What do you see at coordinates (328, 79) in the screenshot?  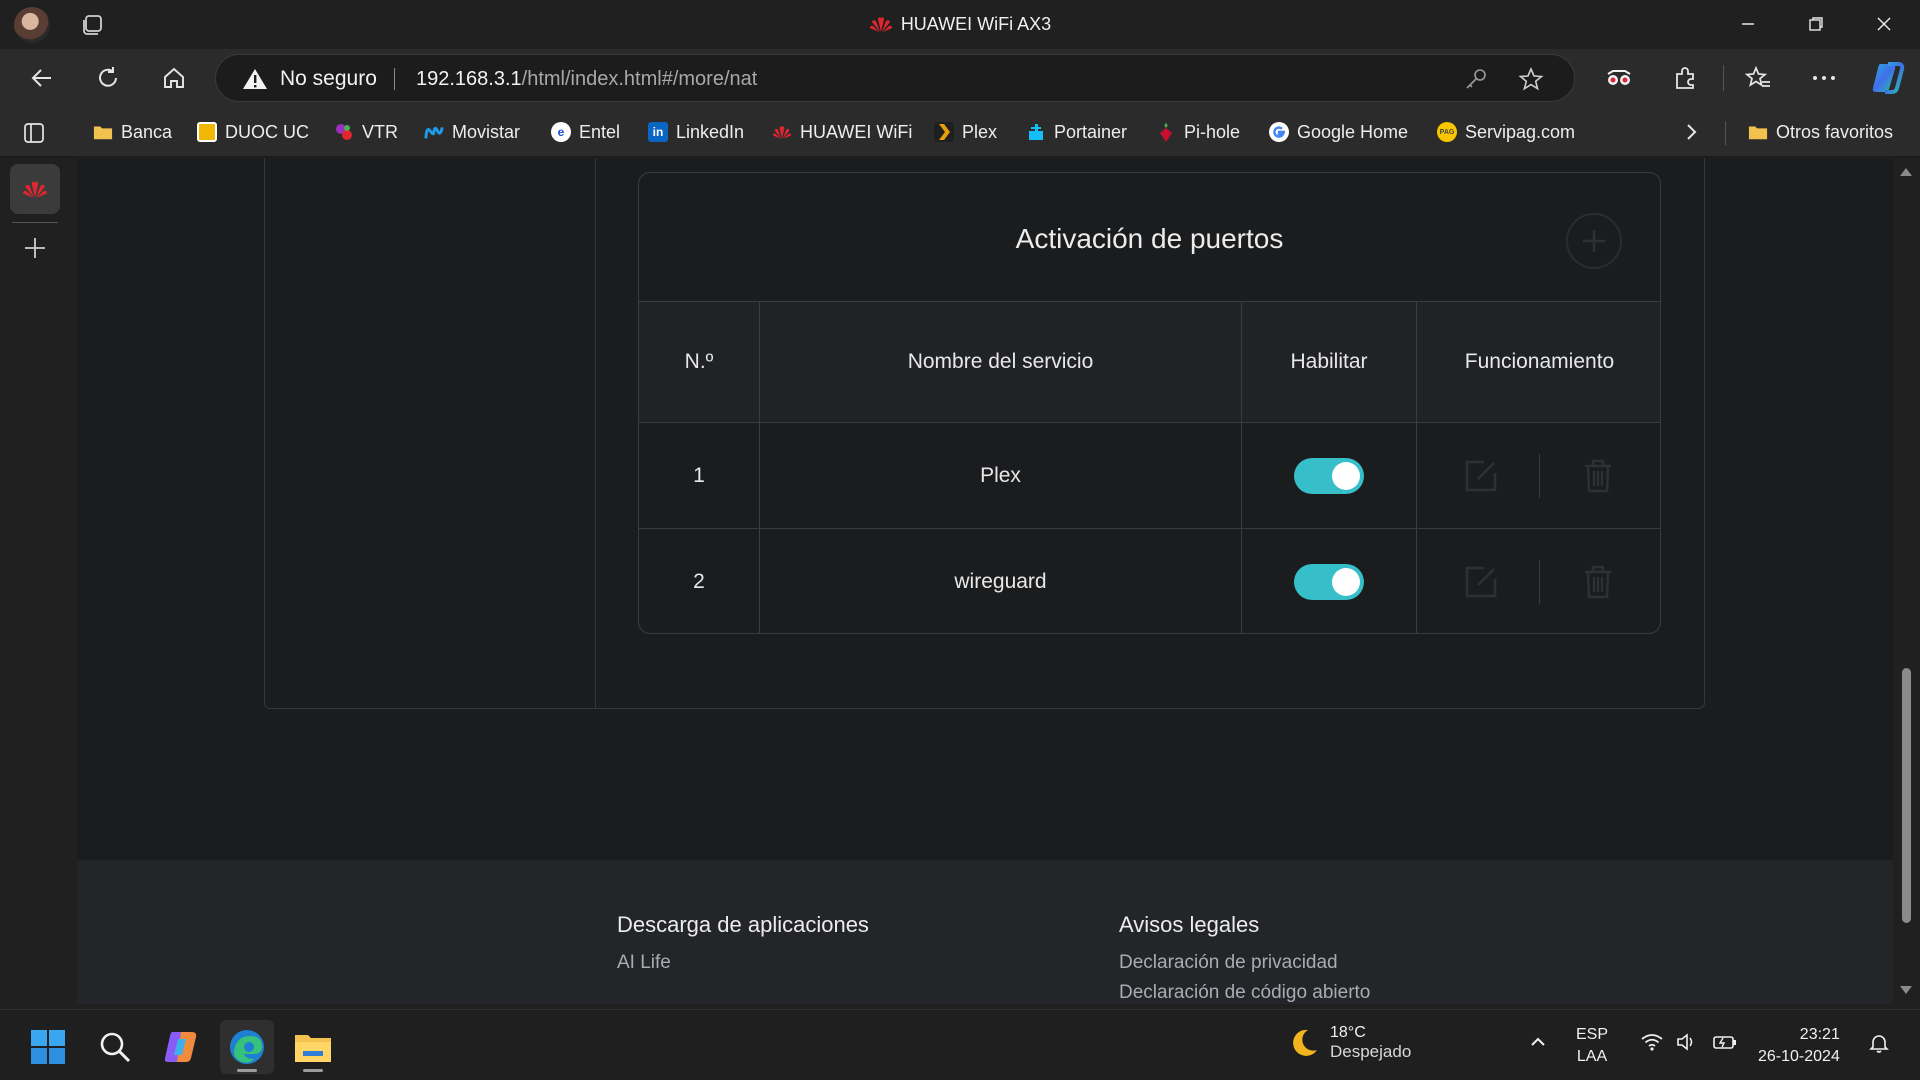 I see `security-label: No seguro` at bounding box center [328, 79].